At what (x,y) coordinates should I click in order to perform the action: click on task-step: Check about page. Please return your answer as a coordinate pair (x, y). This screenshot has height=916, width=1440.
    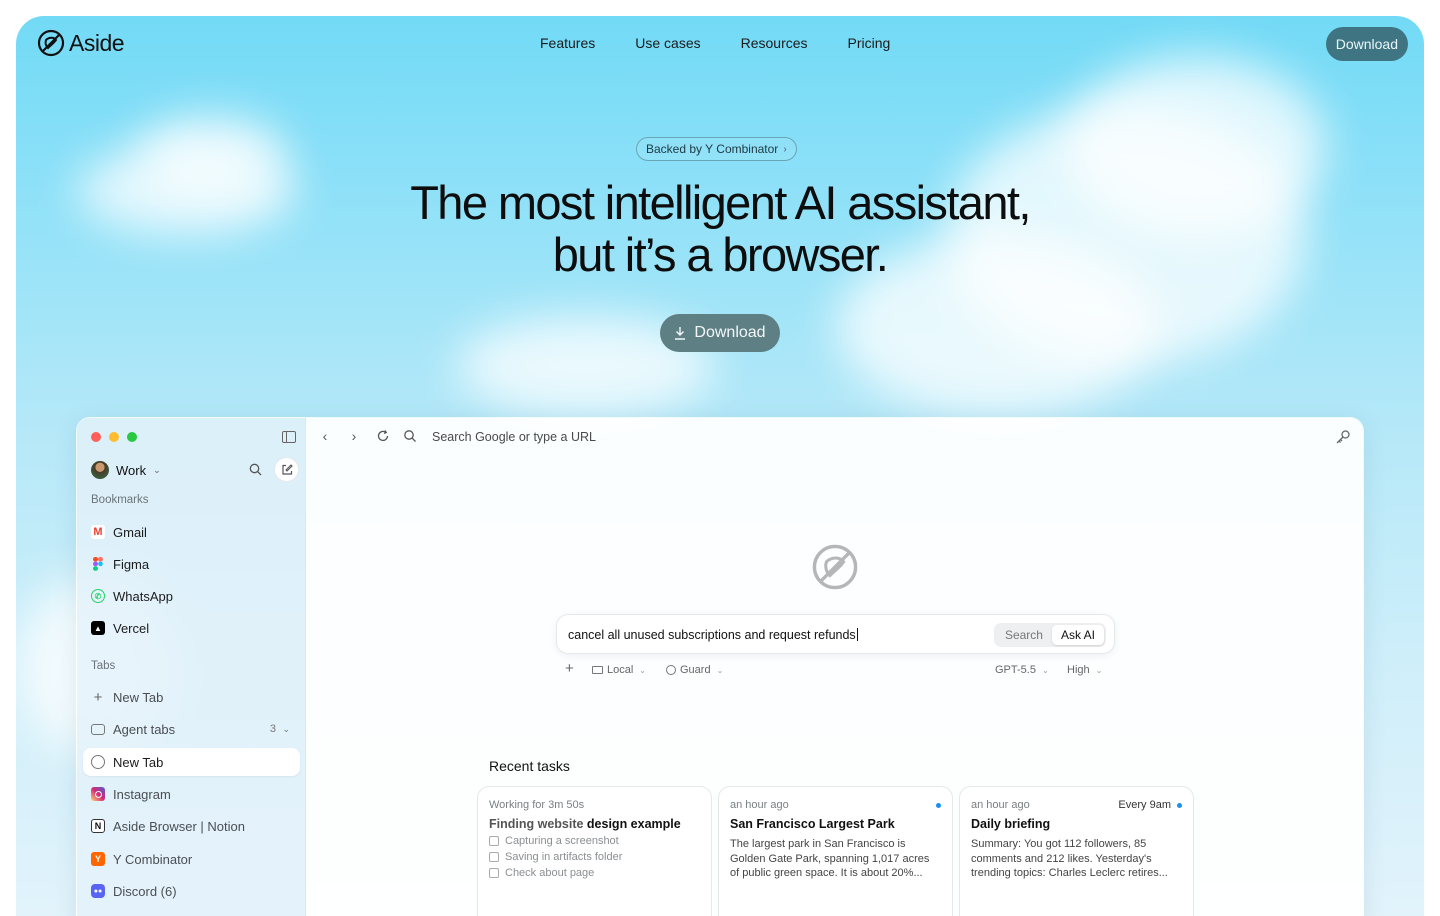
    Looking at the image, I should click on (594, 873).